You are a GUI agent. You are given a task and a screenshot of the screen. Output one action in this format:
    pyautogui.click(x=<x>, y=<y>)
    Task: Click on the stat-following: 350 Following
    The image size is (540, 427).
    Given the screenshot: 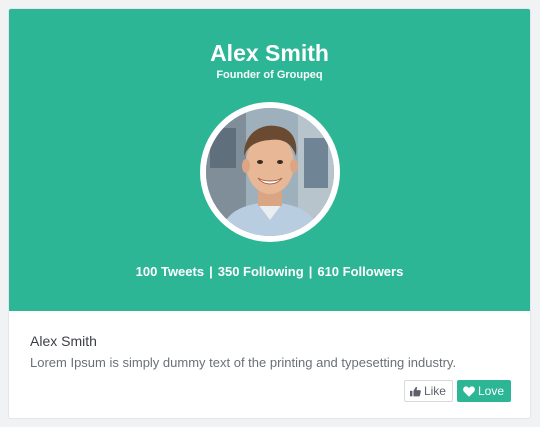 What is the action you would take?
    pyautogui.click(x=261, y=271)
    